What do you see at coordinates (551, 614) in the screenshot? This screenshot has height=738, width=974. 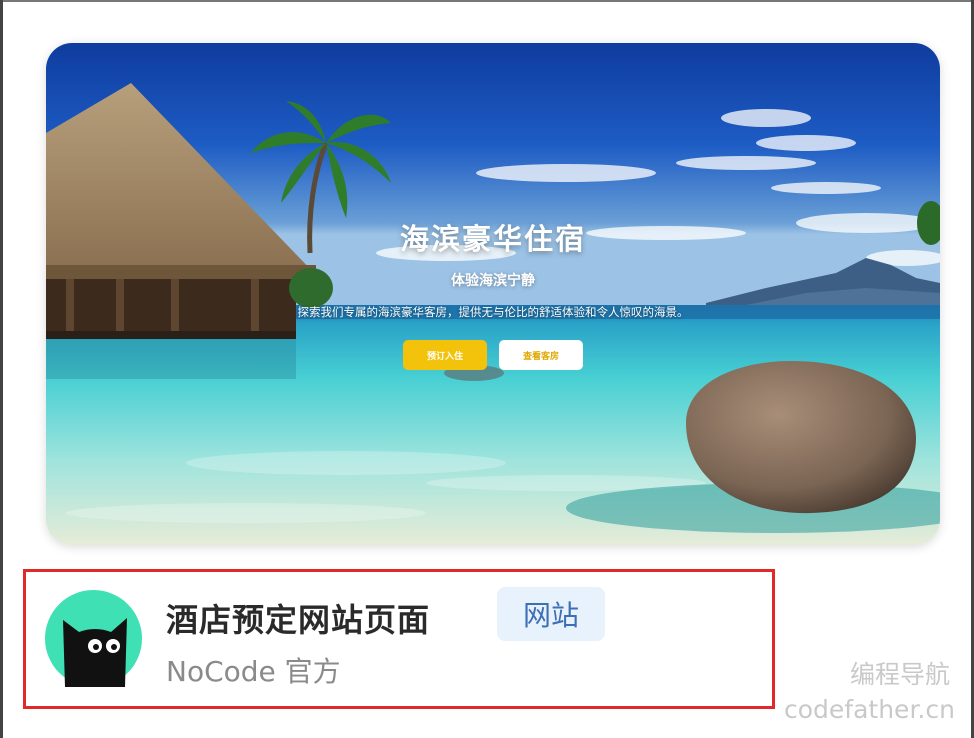 I see `type-badge: 网站` at bounding box center [551, 614].